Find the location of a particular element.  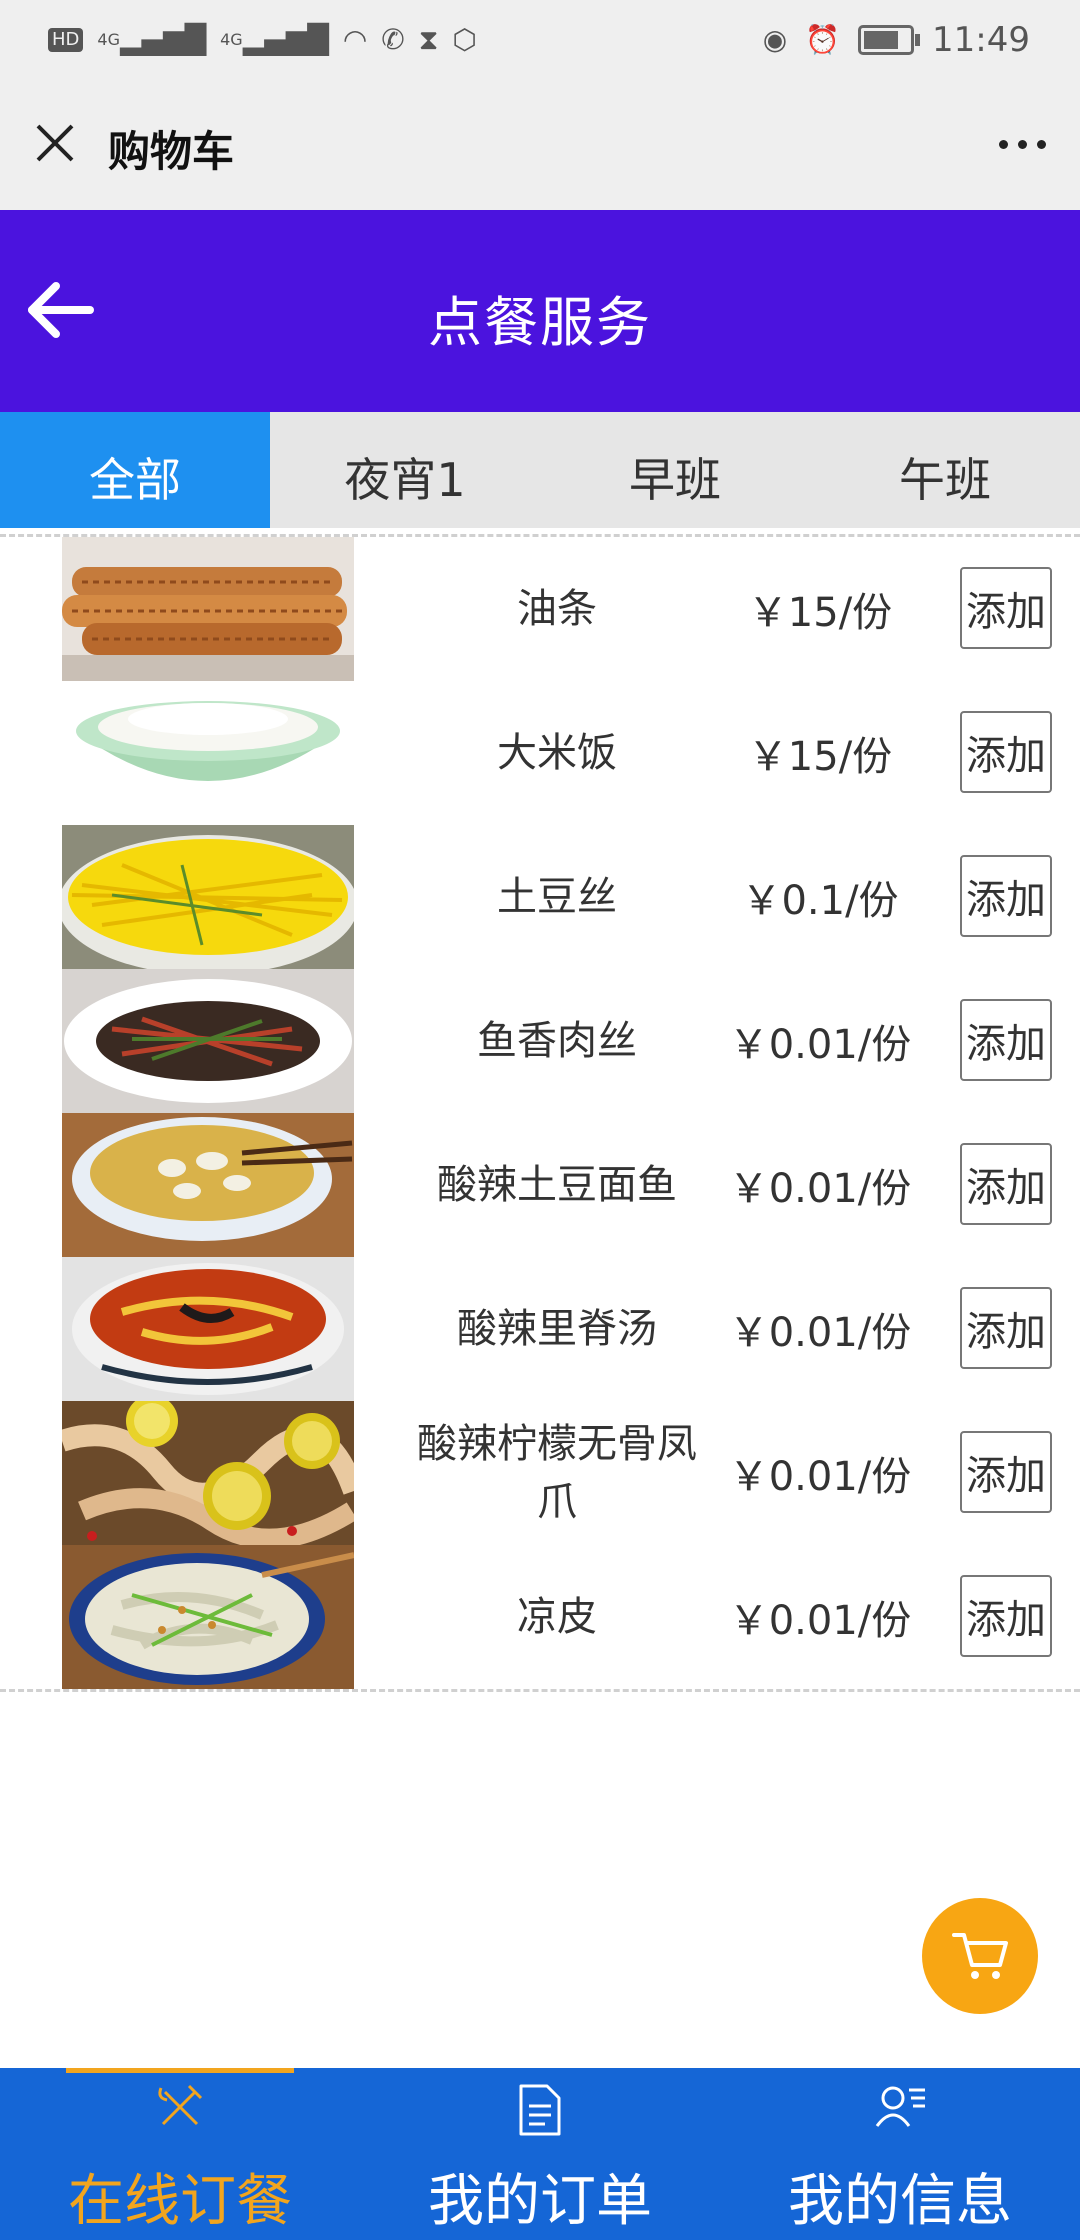

shopping-cart-icon is located at coordinates (980, 1956).